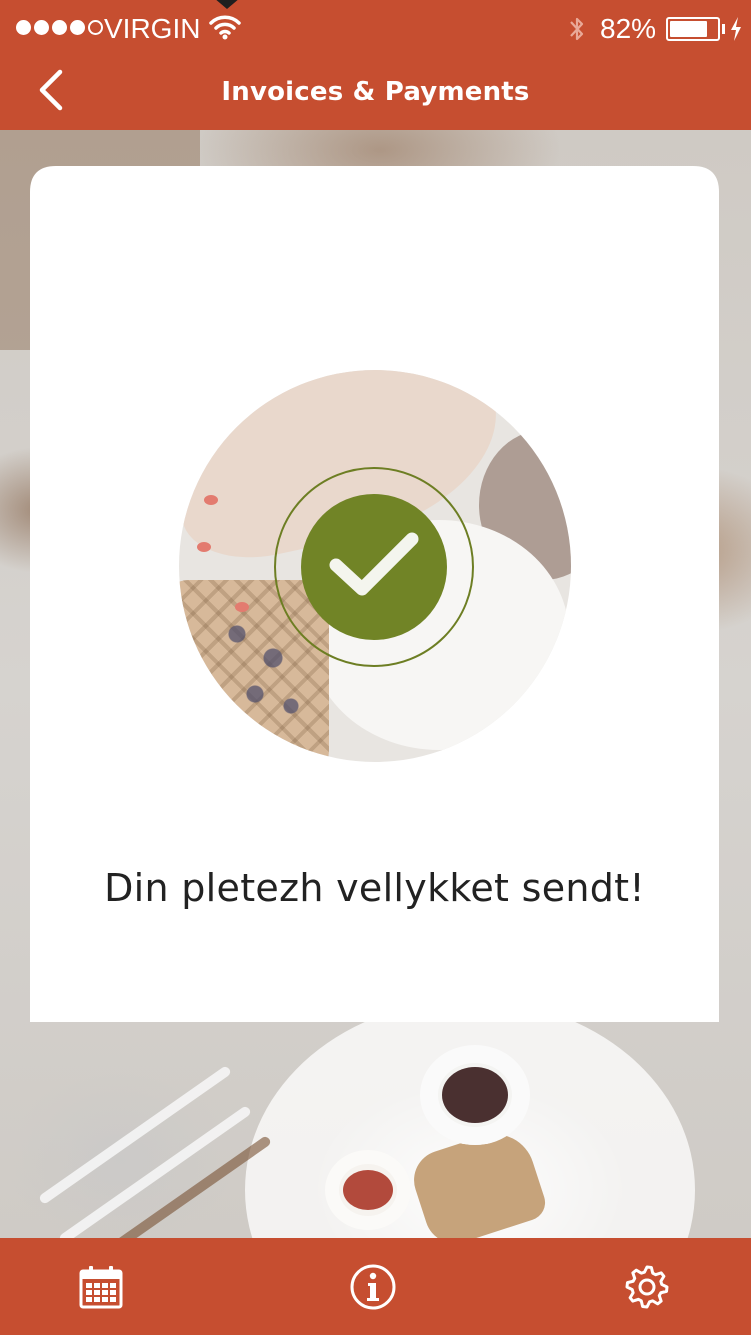 The image size is (751, 1335). I want to click on carrier-name: VIRGIN, so click(152, 28).